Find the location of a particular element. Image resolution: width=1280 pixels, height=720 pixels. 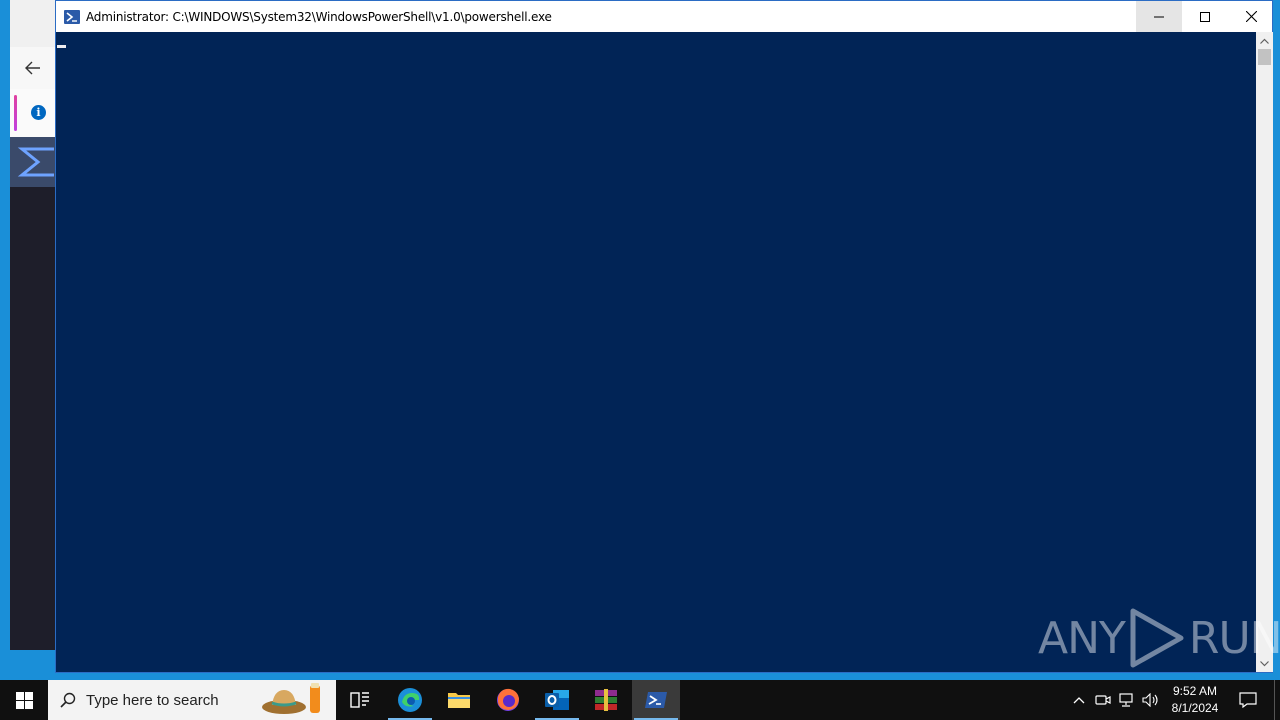

watermark-right: RUN is located at coordinates (1234, 638).